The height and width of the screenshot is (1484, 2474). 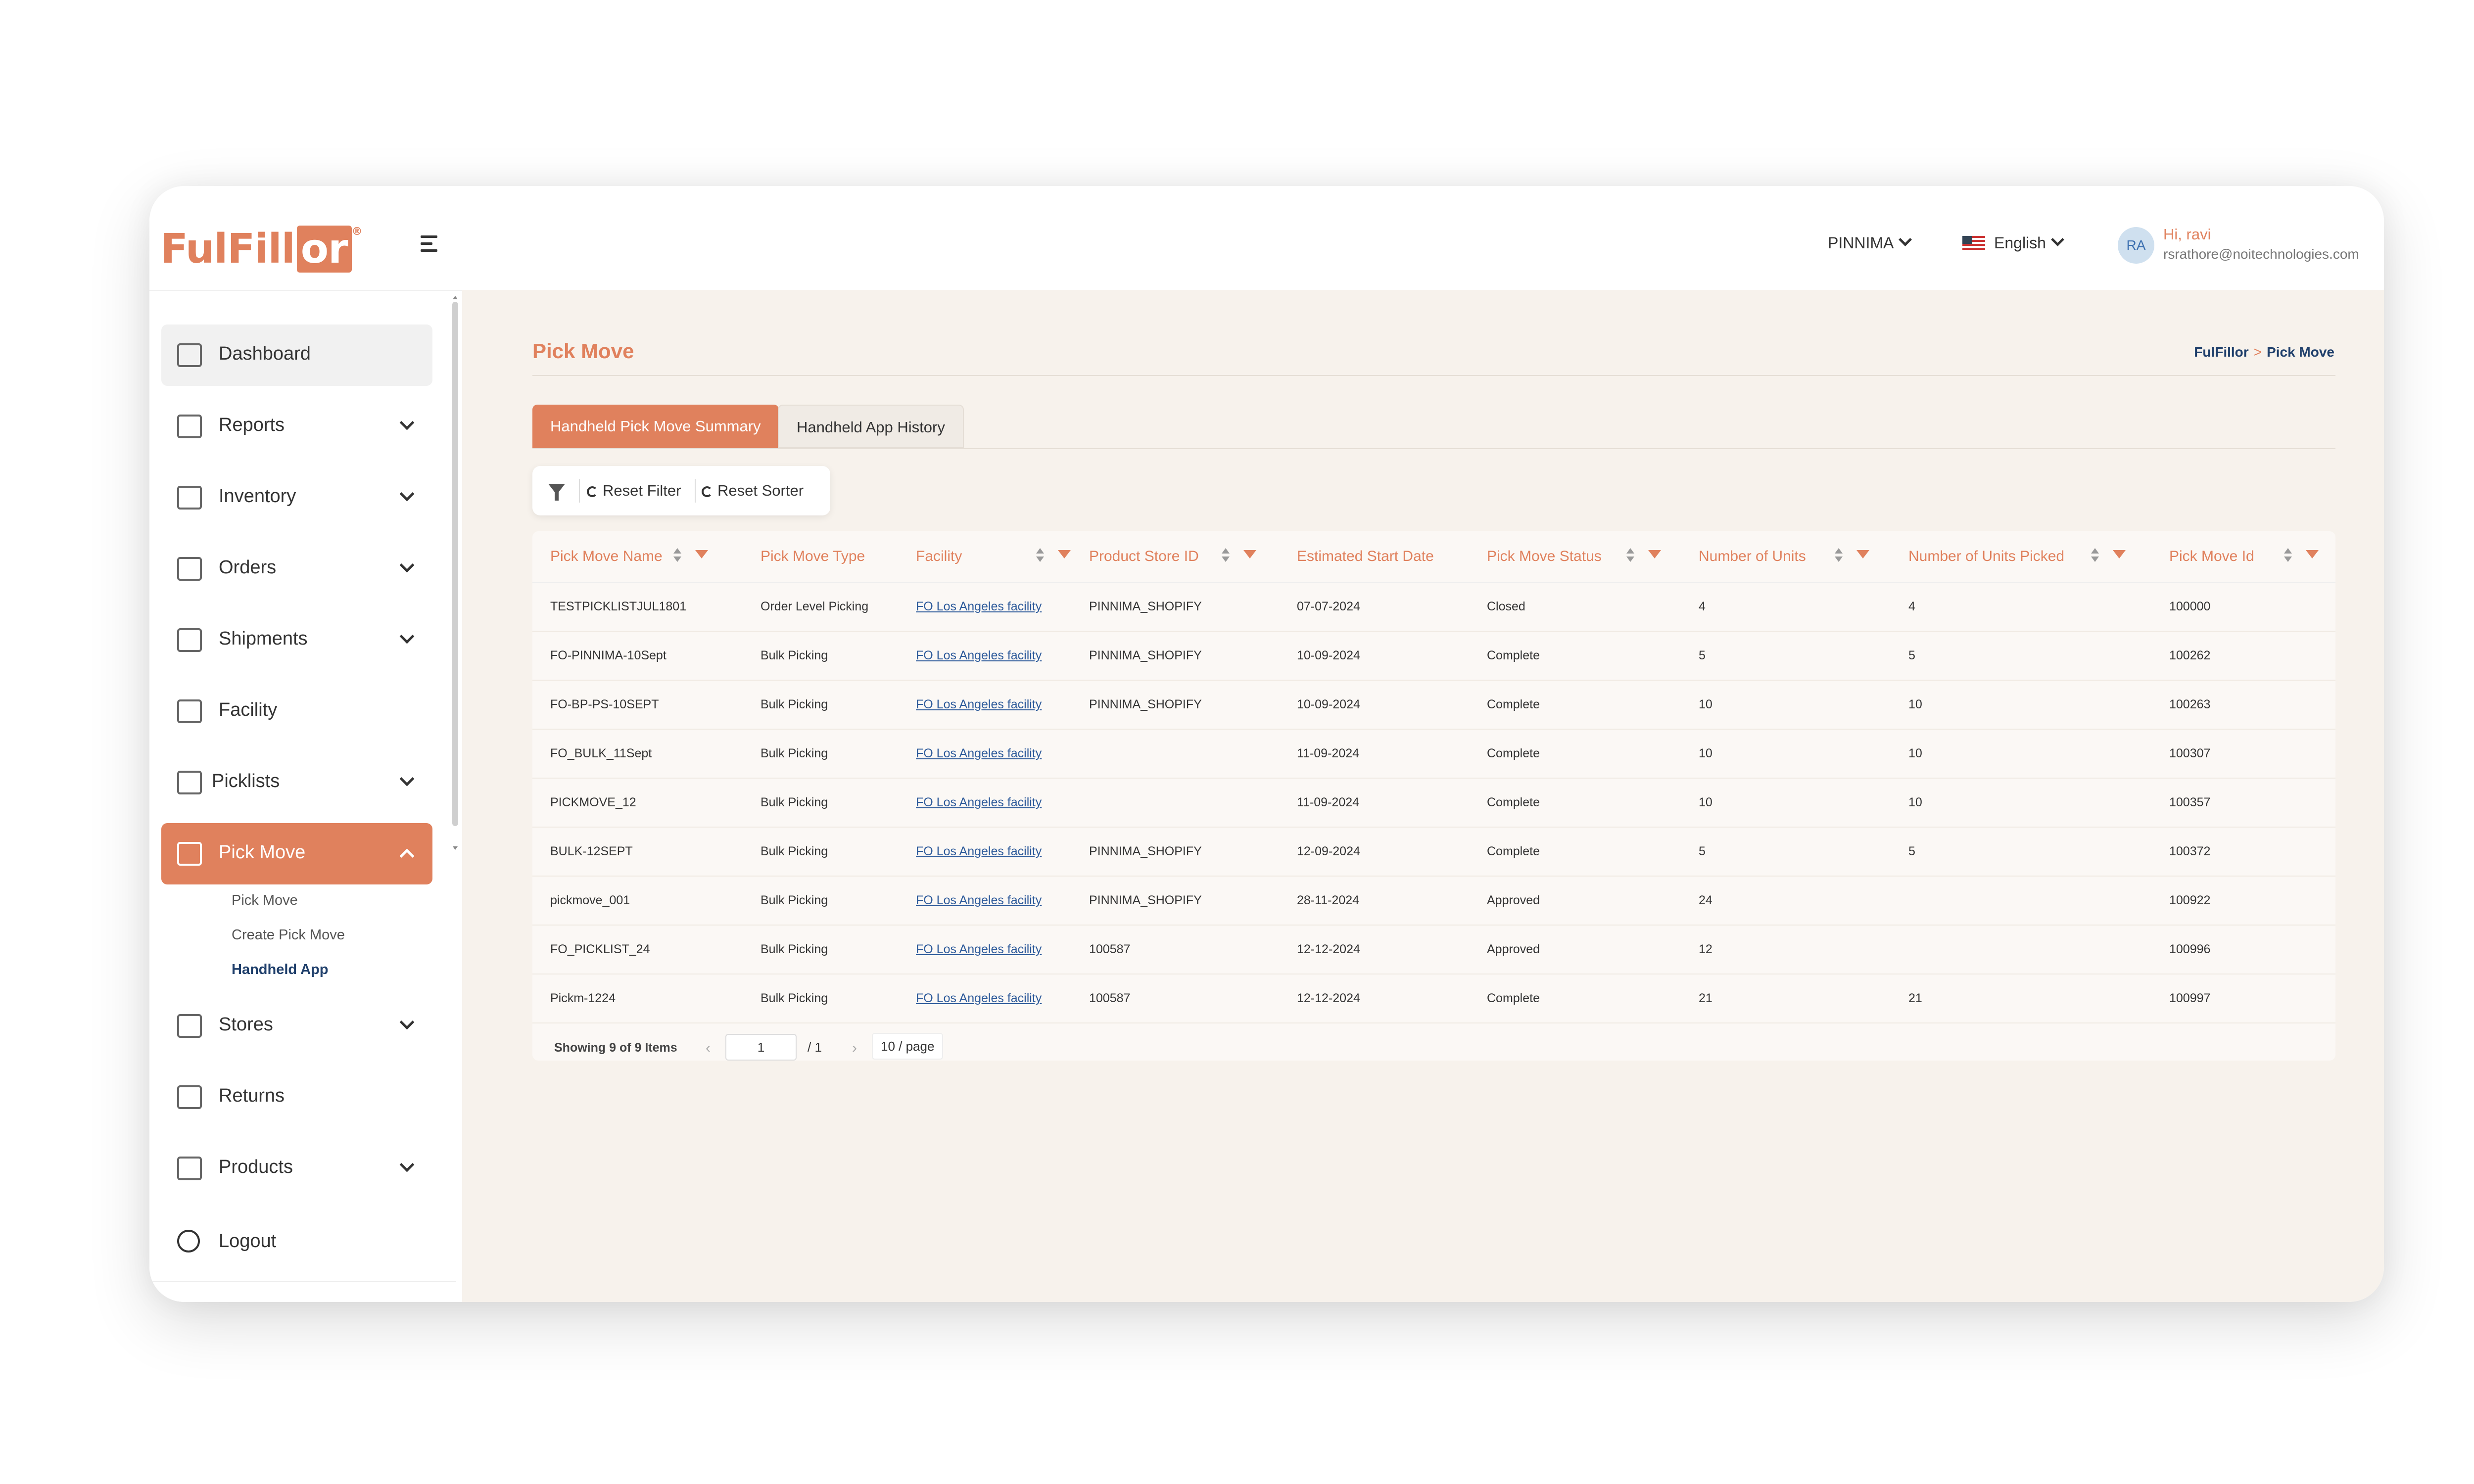 I want to click on scroll-down-icon, so click(x=456, y=848).